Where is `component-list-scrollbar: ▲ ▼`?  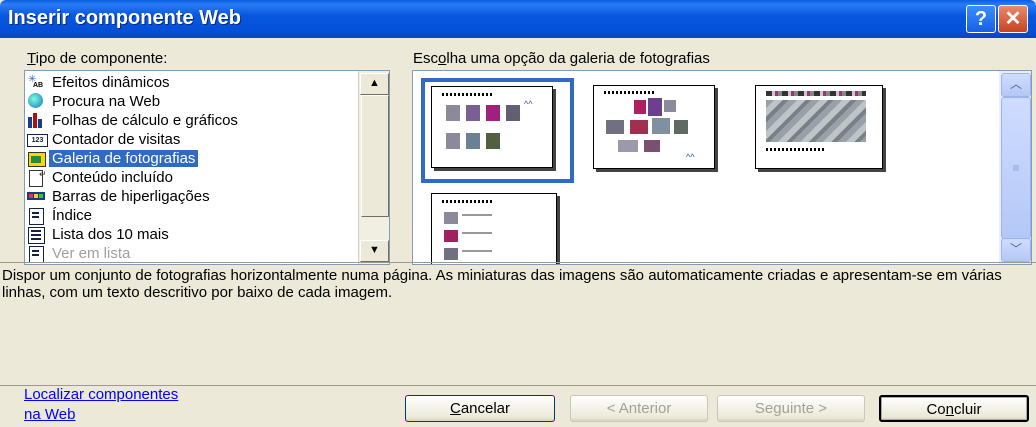
component-list-scrollbar: ▲ ▼ is located at coordinates (373, 167).